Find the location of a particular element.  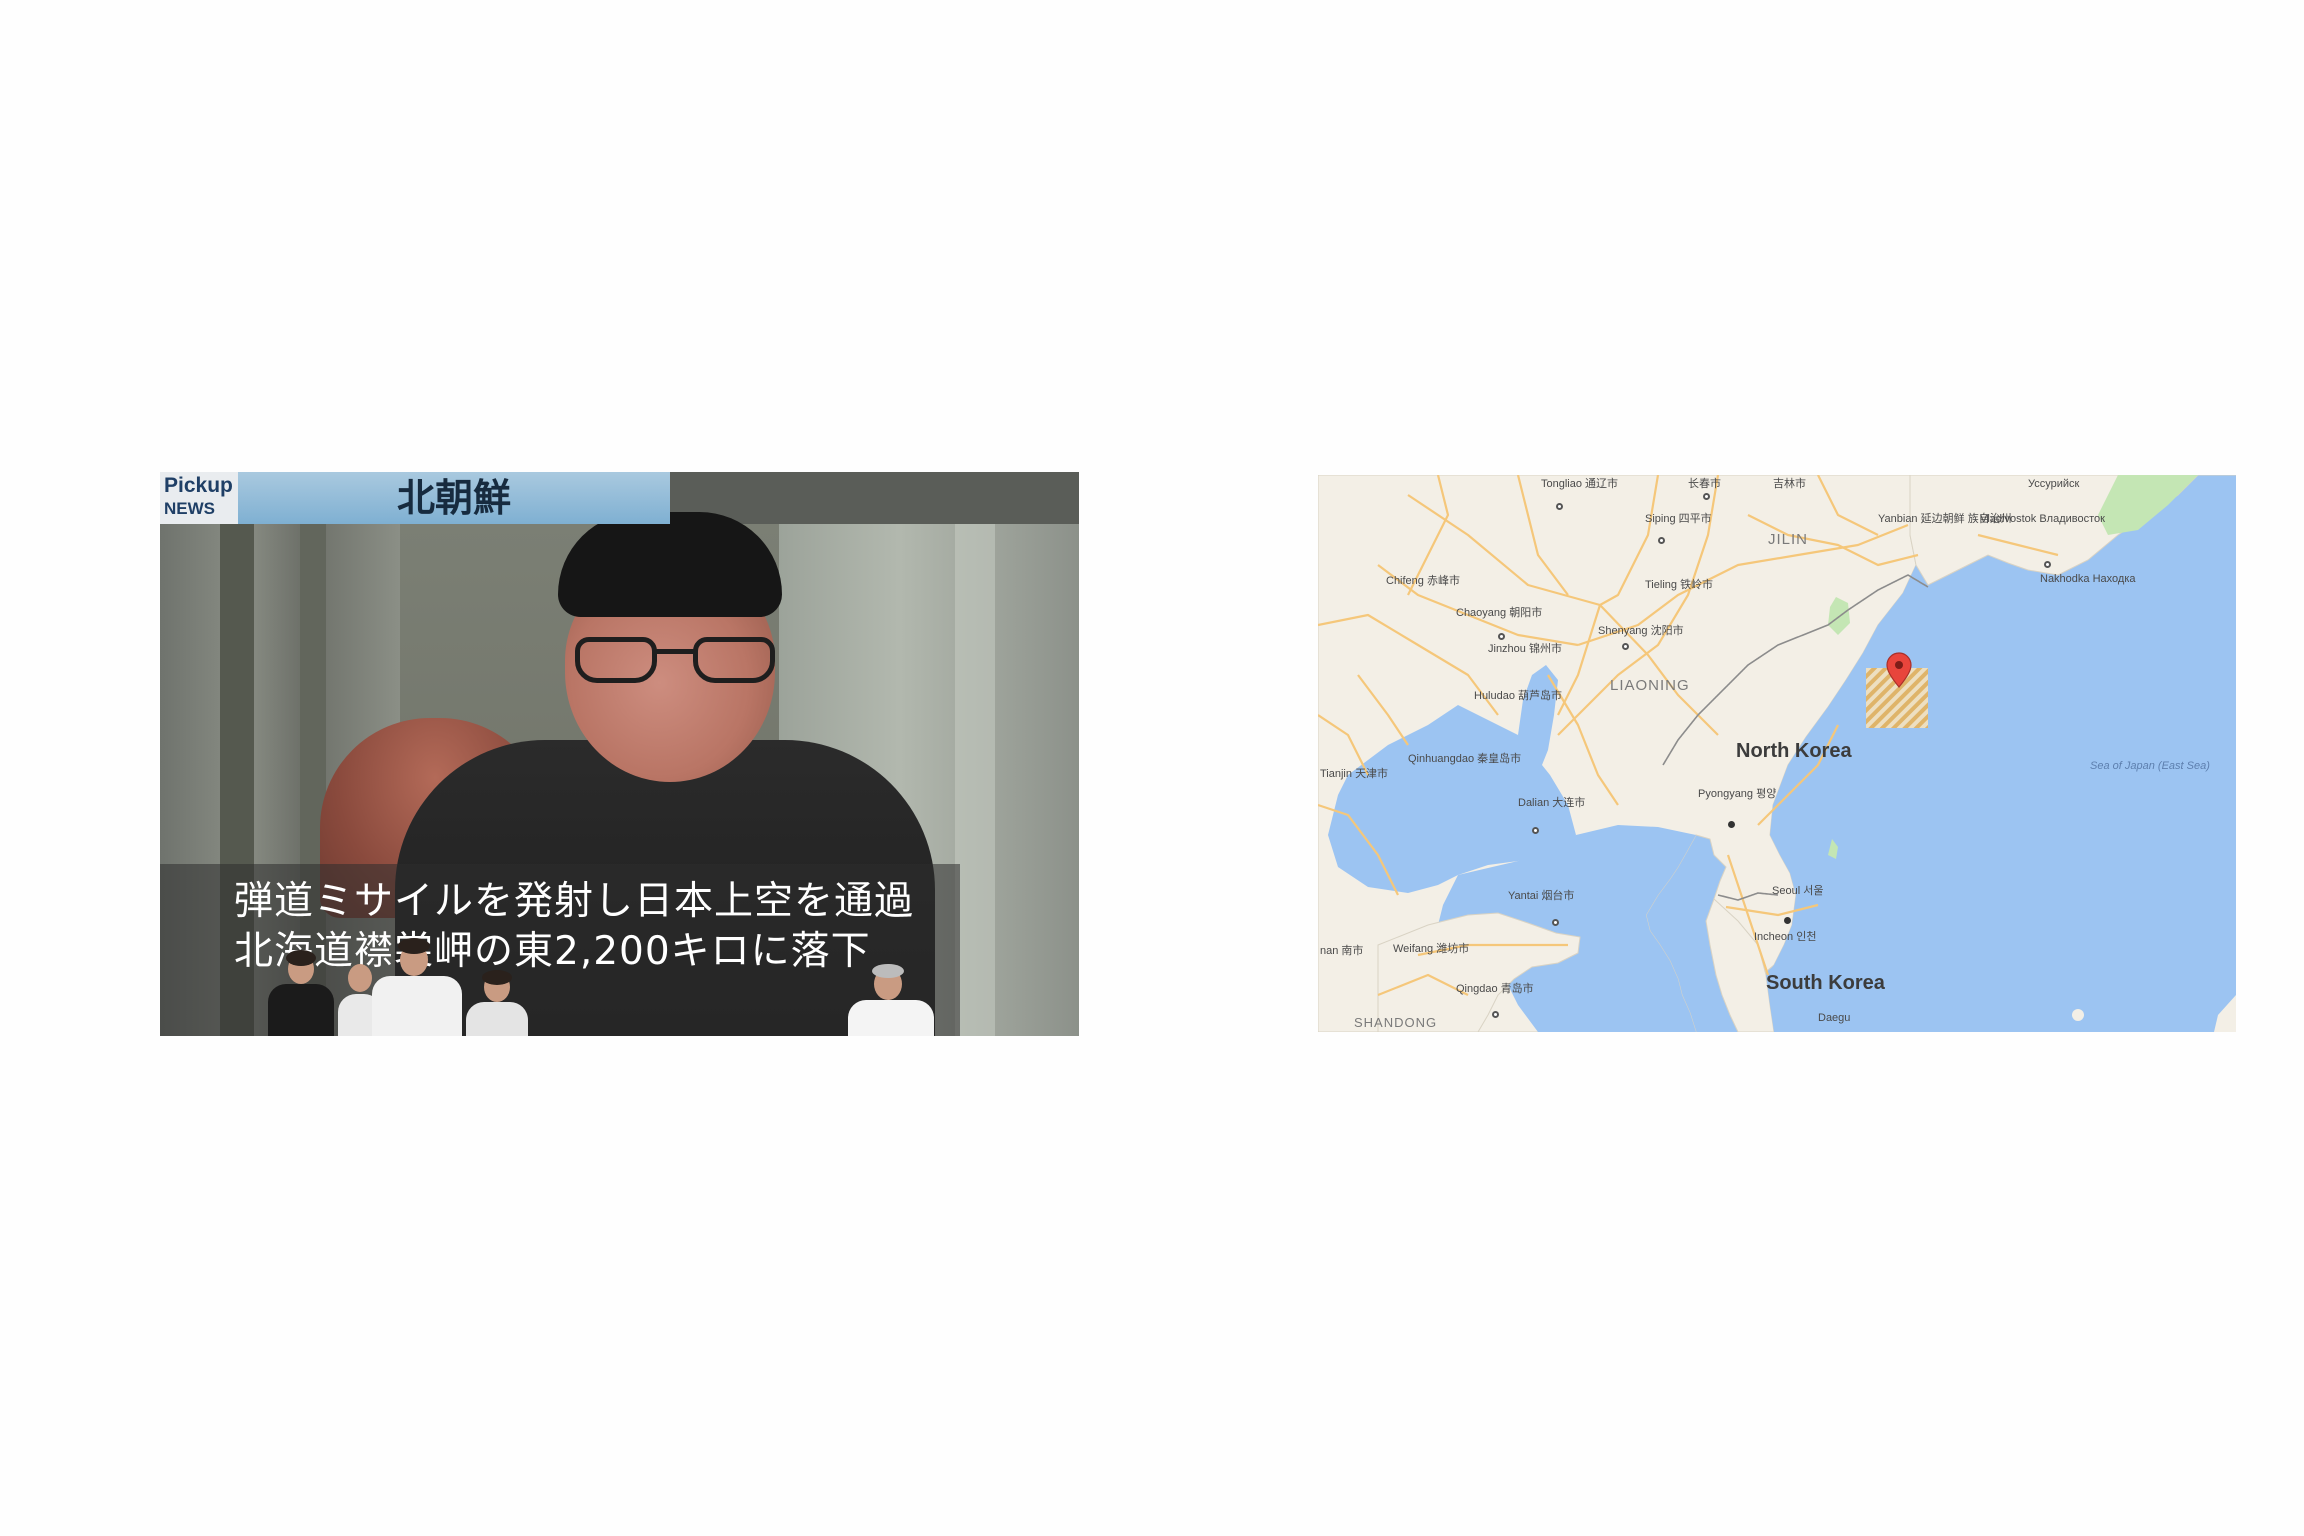

city-dalian: Dalian 大连市 is located at coordinates (1551, 803).